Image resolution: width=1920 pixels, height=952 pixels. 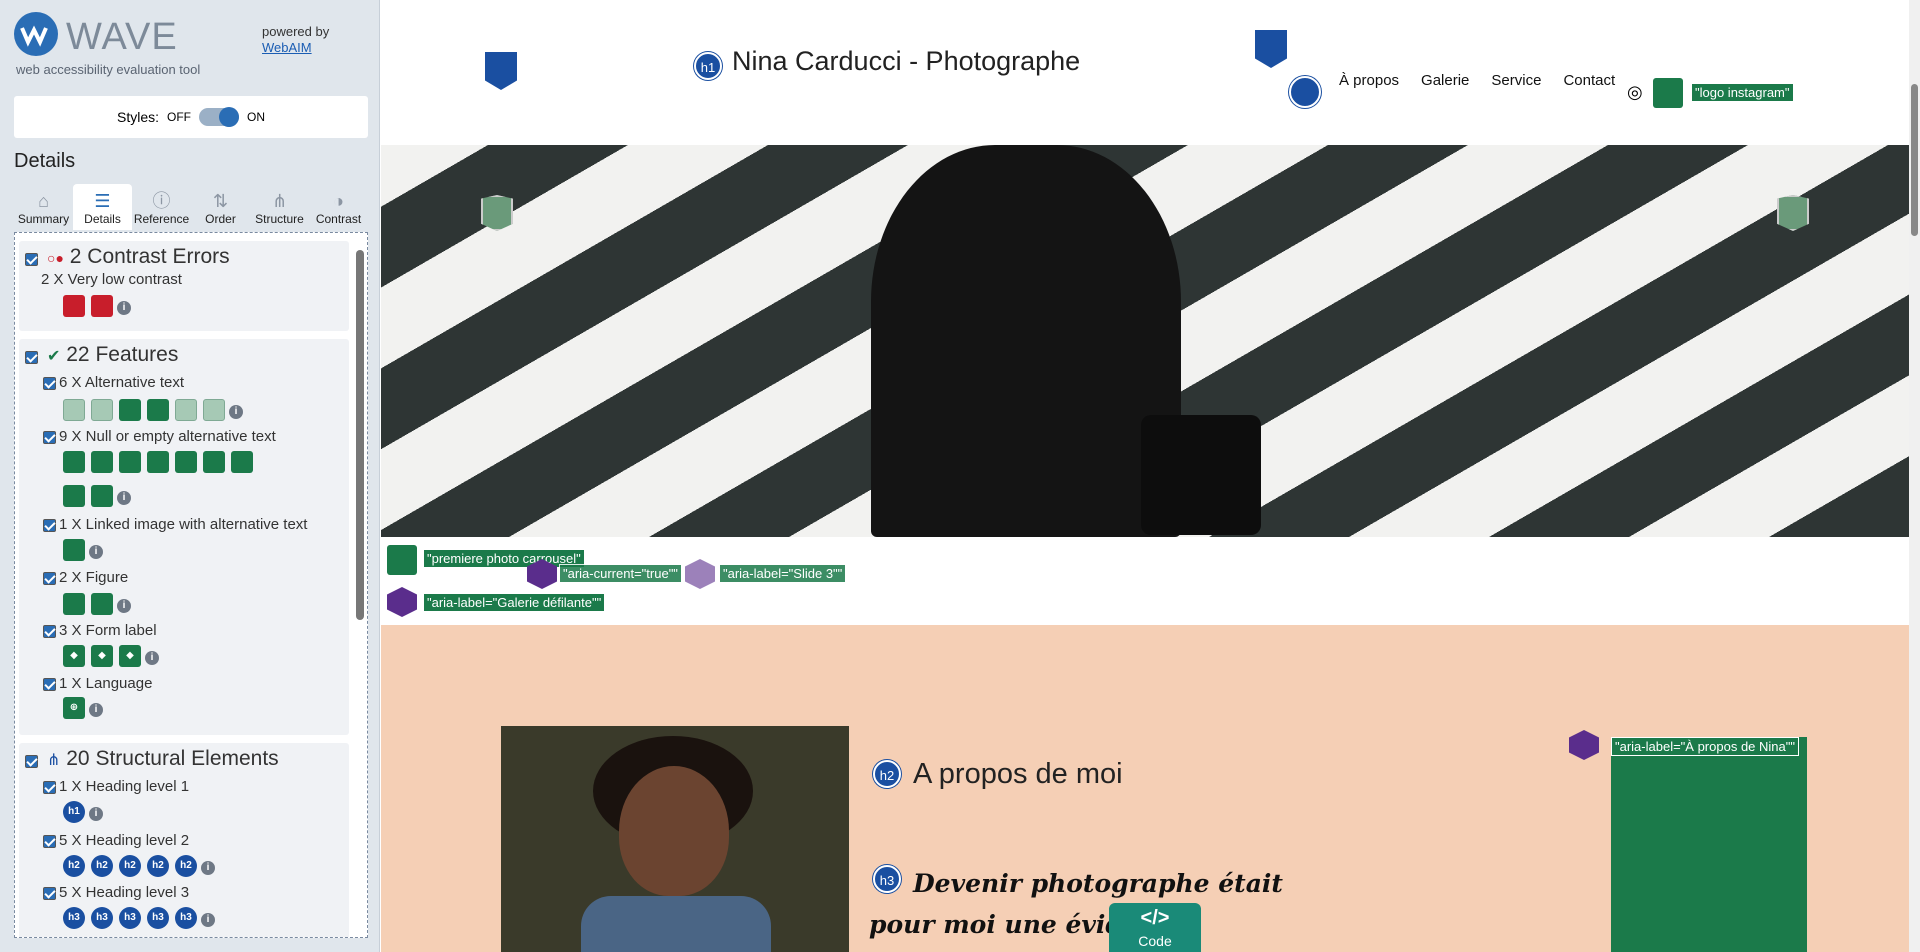 What do you see at coordinates (74, 708) in the screenshot?
I see `globe-icon: ⊕` at bounding box center [74, 708].